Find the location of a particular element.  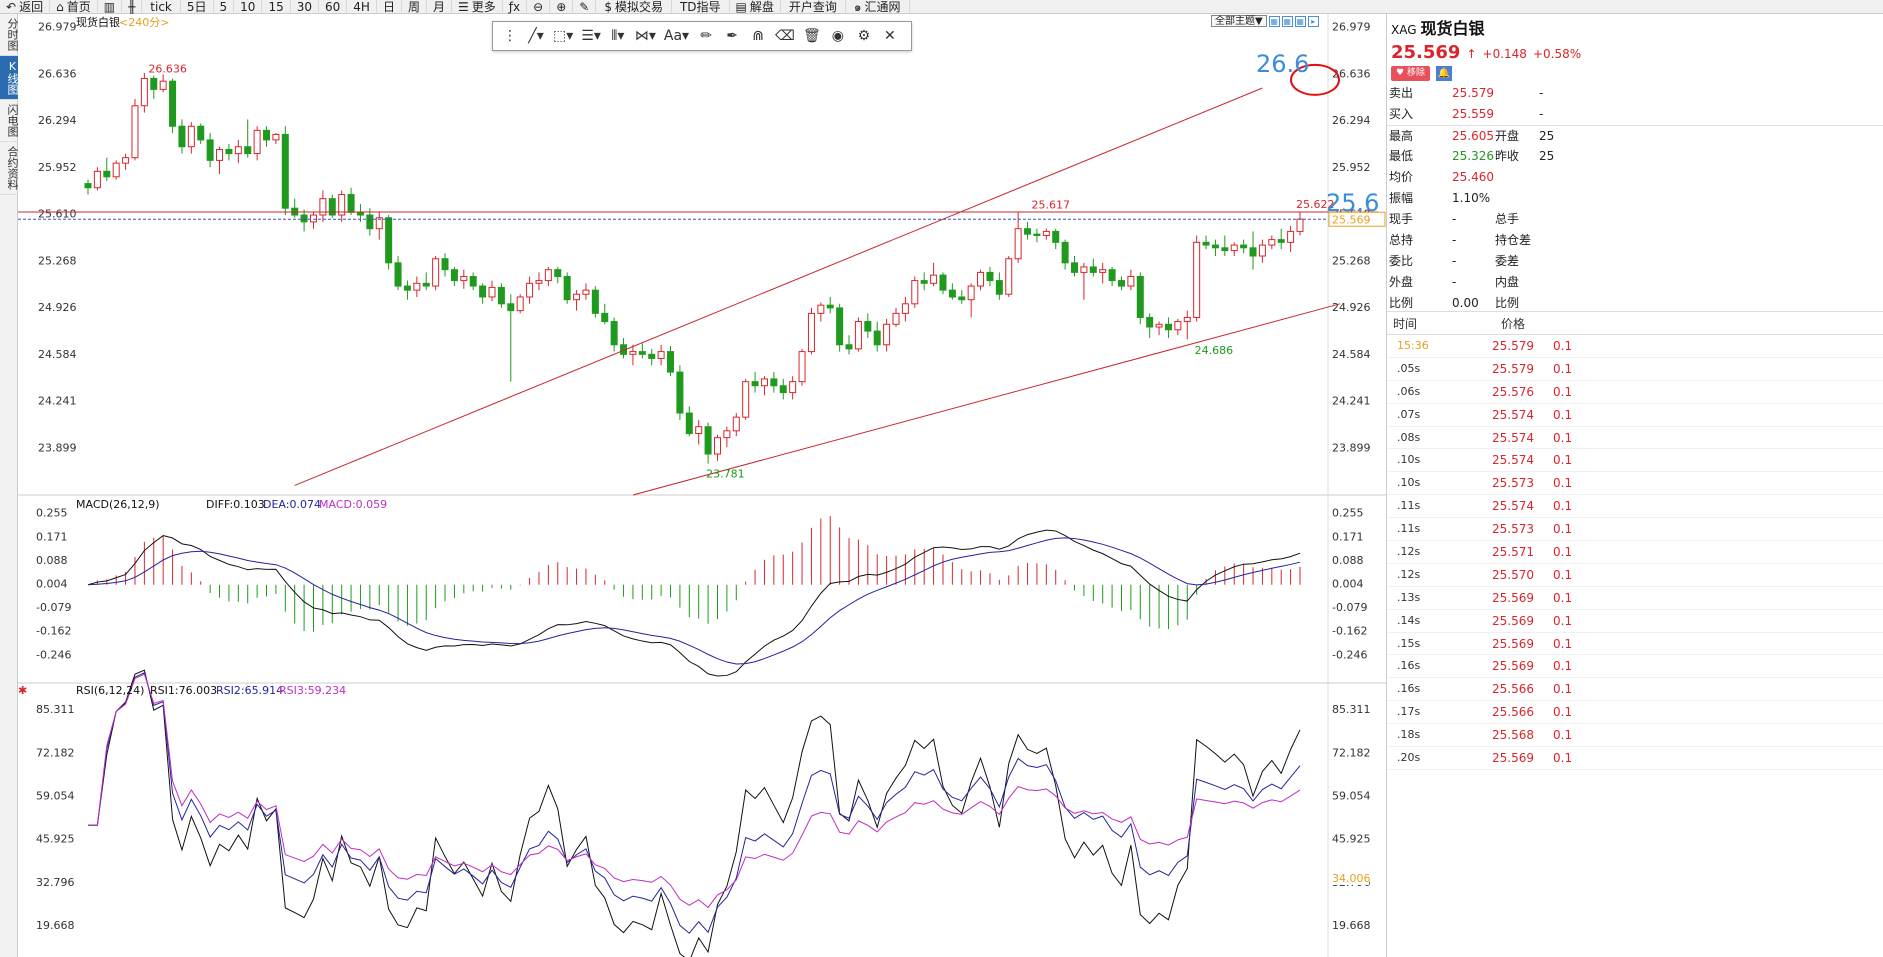

toolbar-5d-label: 5日 is located at coordinates (196, 7).